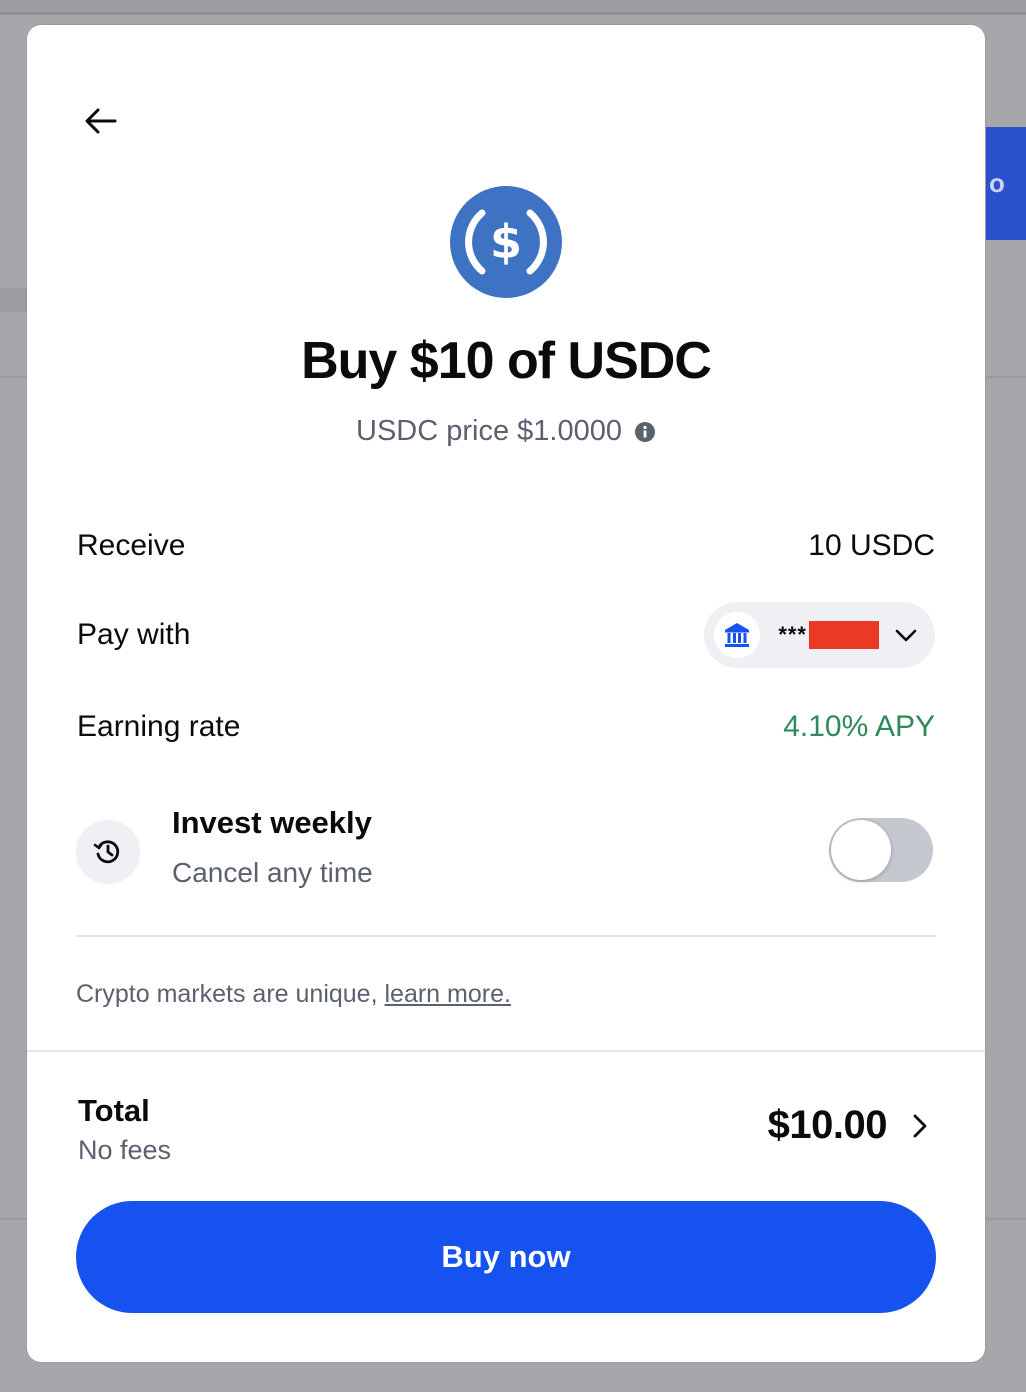 The image size is (1026, 1392). What do you see at coordinates (645, 432) in the screenshot?
I see `info-icon` at bounding box center [645, 432].